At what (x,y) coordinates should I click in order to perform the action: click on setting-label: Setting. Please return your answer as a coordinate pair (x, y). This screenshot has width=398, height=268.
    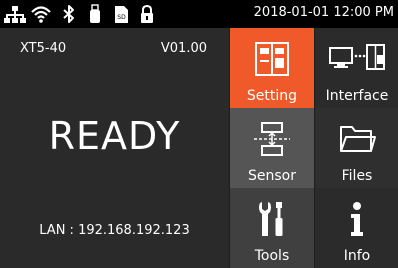
    Looking at the image, I should click on (272, 96).